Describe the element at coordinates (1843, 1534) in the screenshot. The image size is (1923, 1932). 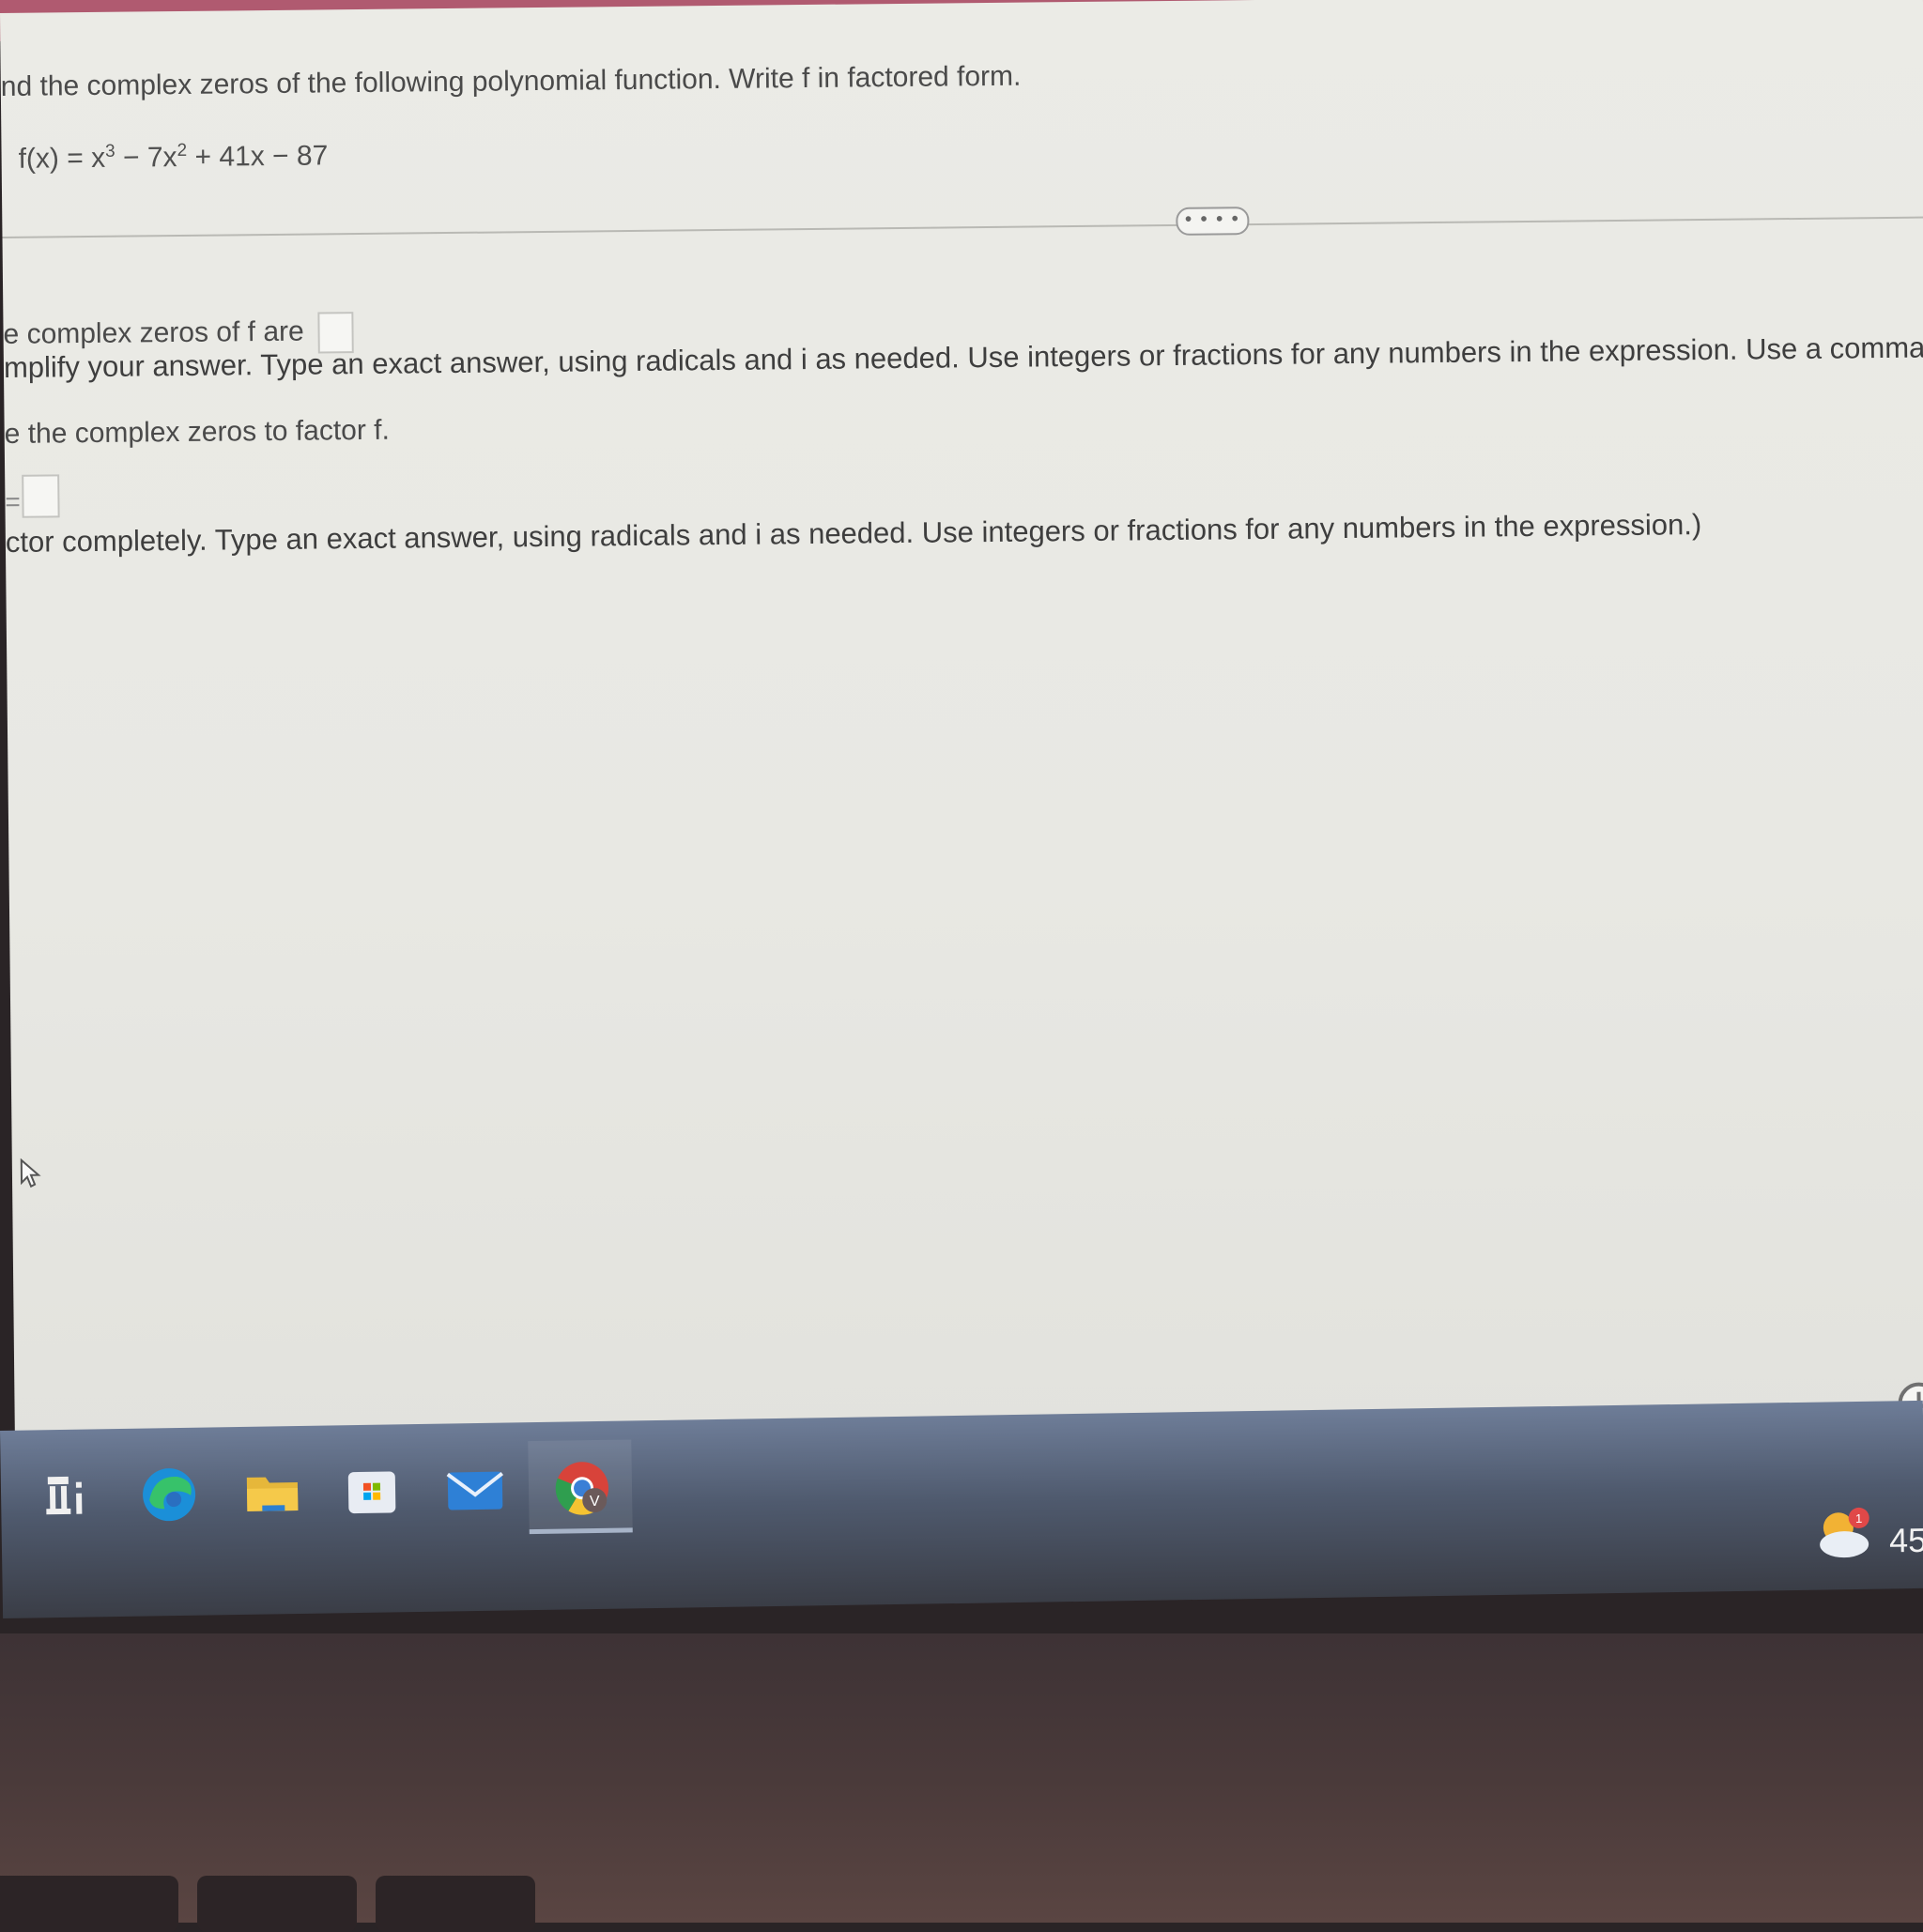
I see `weather-icon: 1` at that location.